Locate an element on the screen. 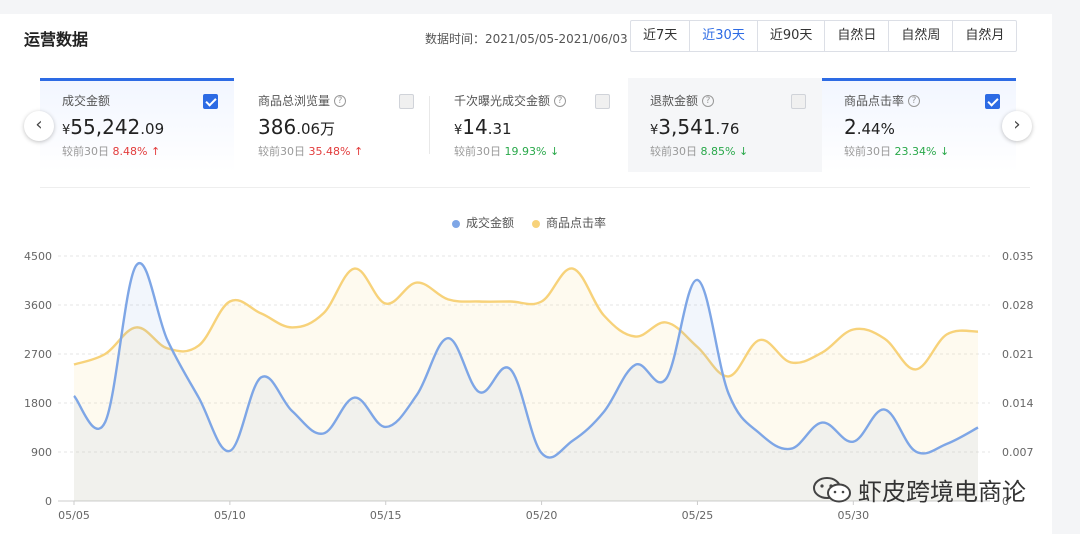 This screenshot has height=534, width=1080. metric-value: ¥14.31 is located at coordinates (483, 127).